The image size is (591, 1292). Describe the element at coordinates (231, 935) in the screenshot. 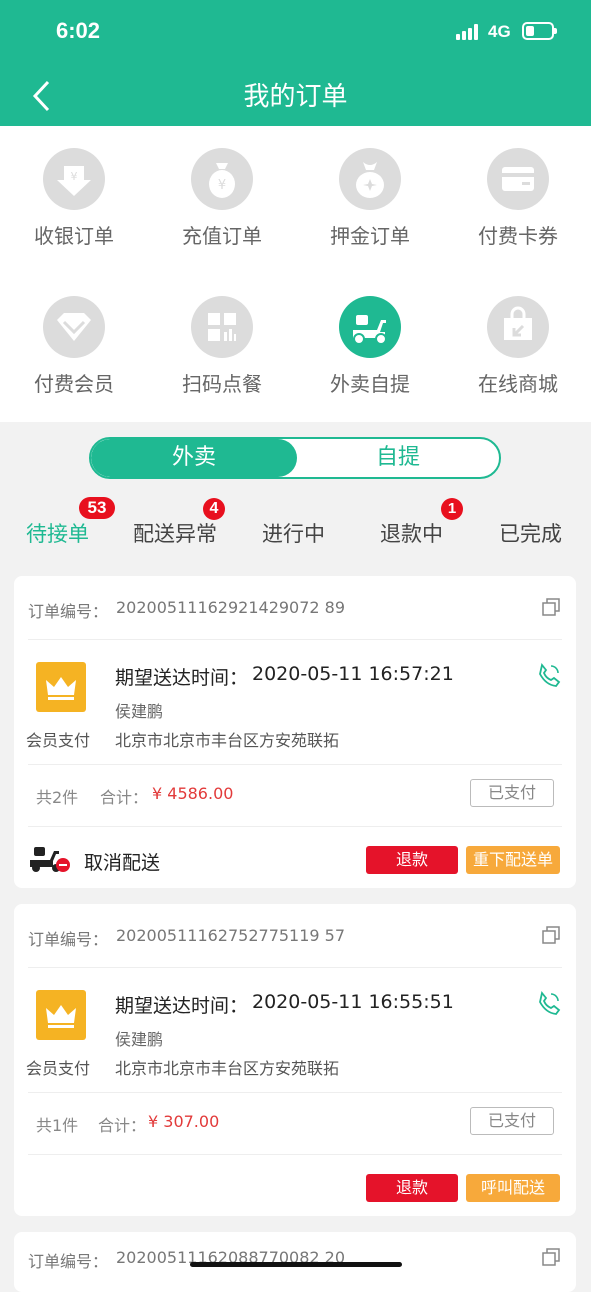

I see `order-number: 20200511162752775119 57` at that location.